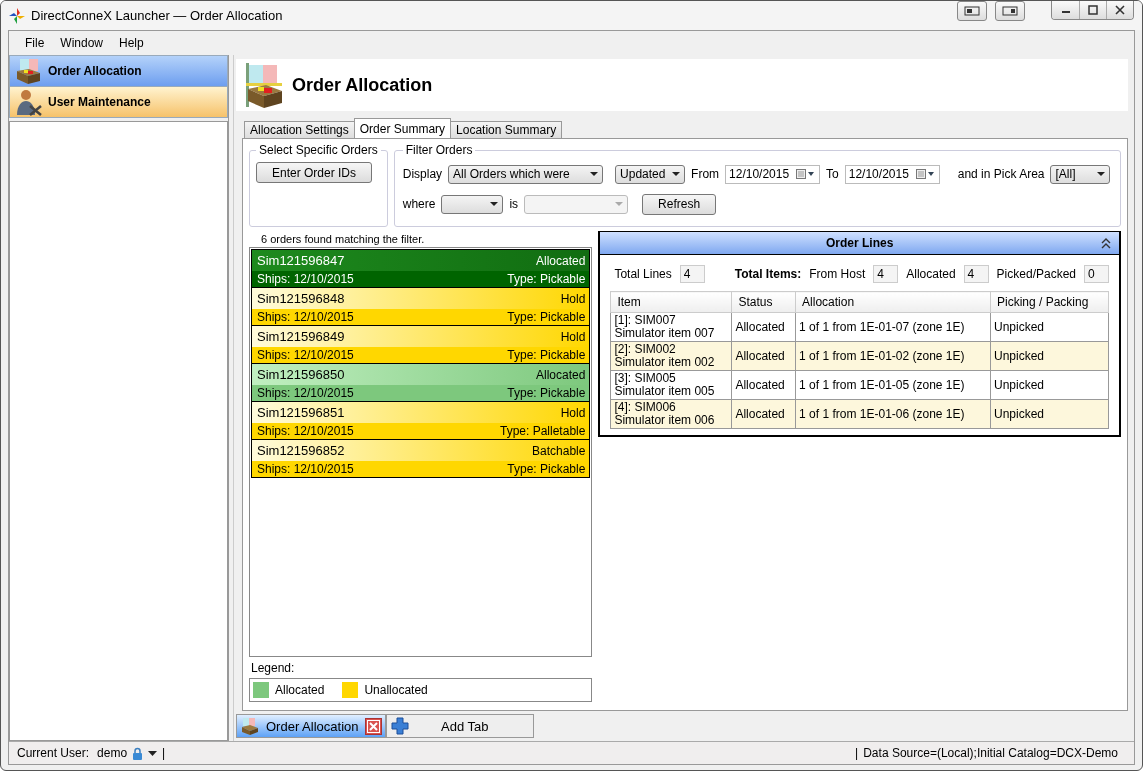 The image size is (1143, 771). What do you see at coordinates (893, 302) in the screenshot?
I see `column-header: Allocation` at bounding box center [893, 302].